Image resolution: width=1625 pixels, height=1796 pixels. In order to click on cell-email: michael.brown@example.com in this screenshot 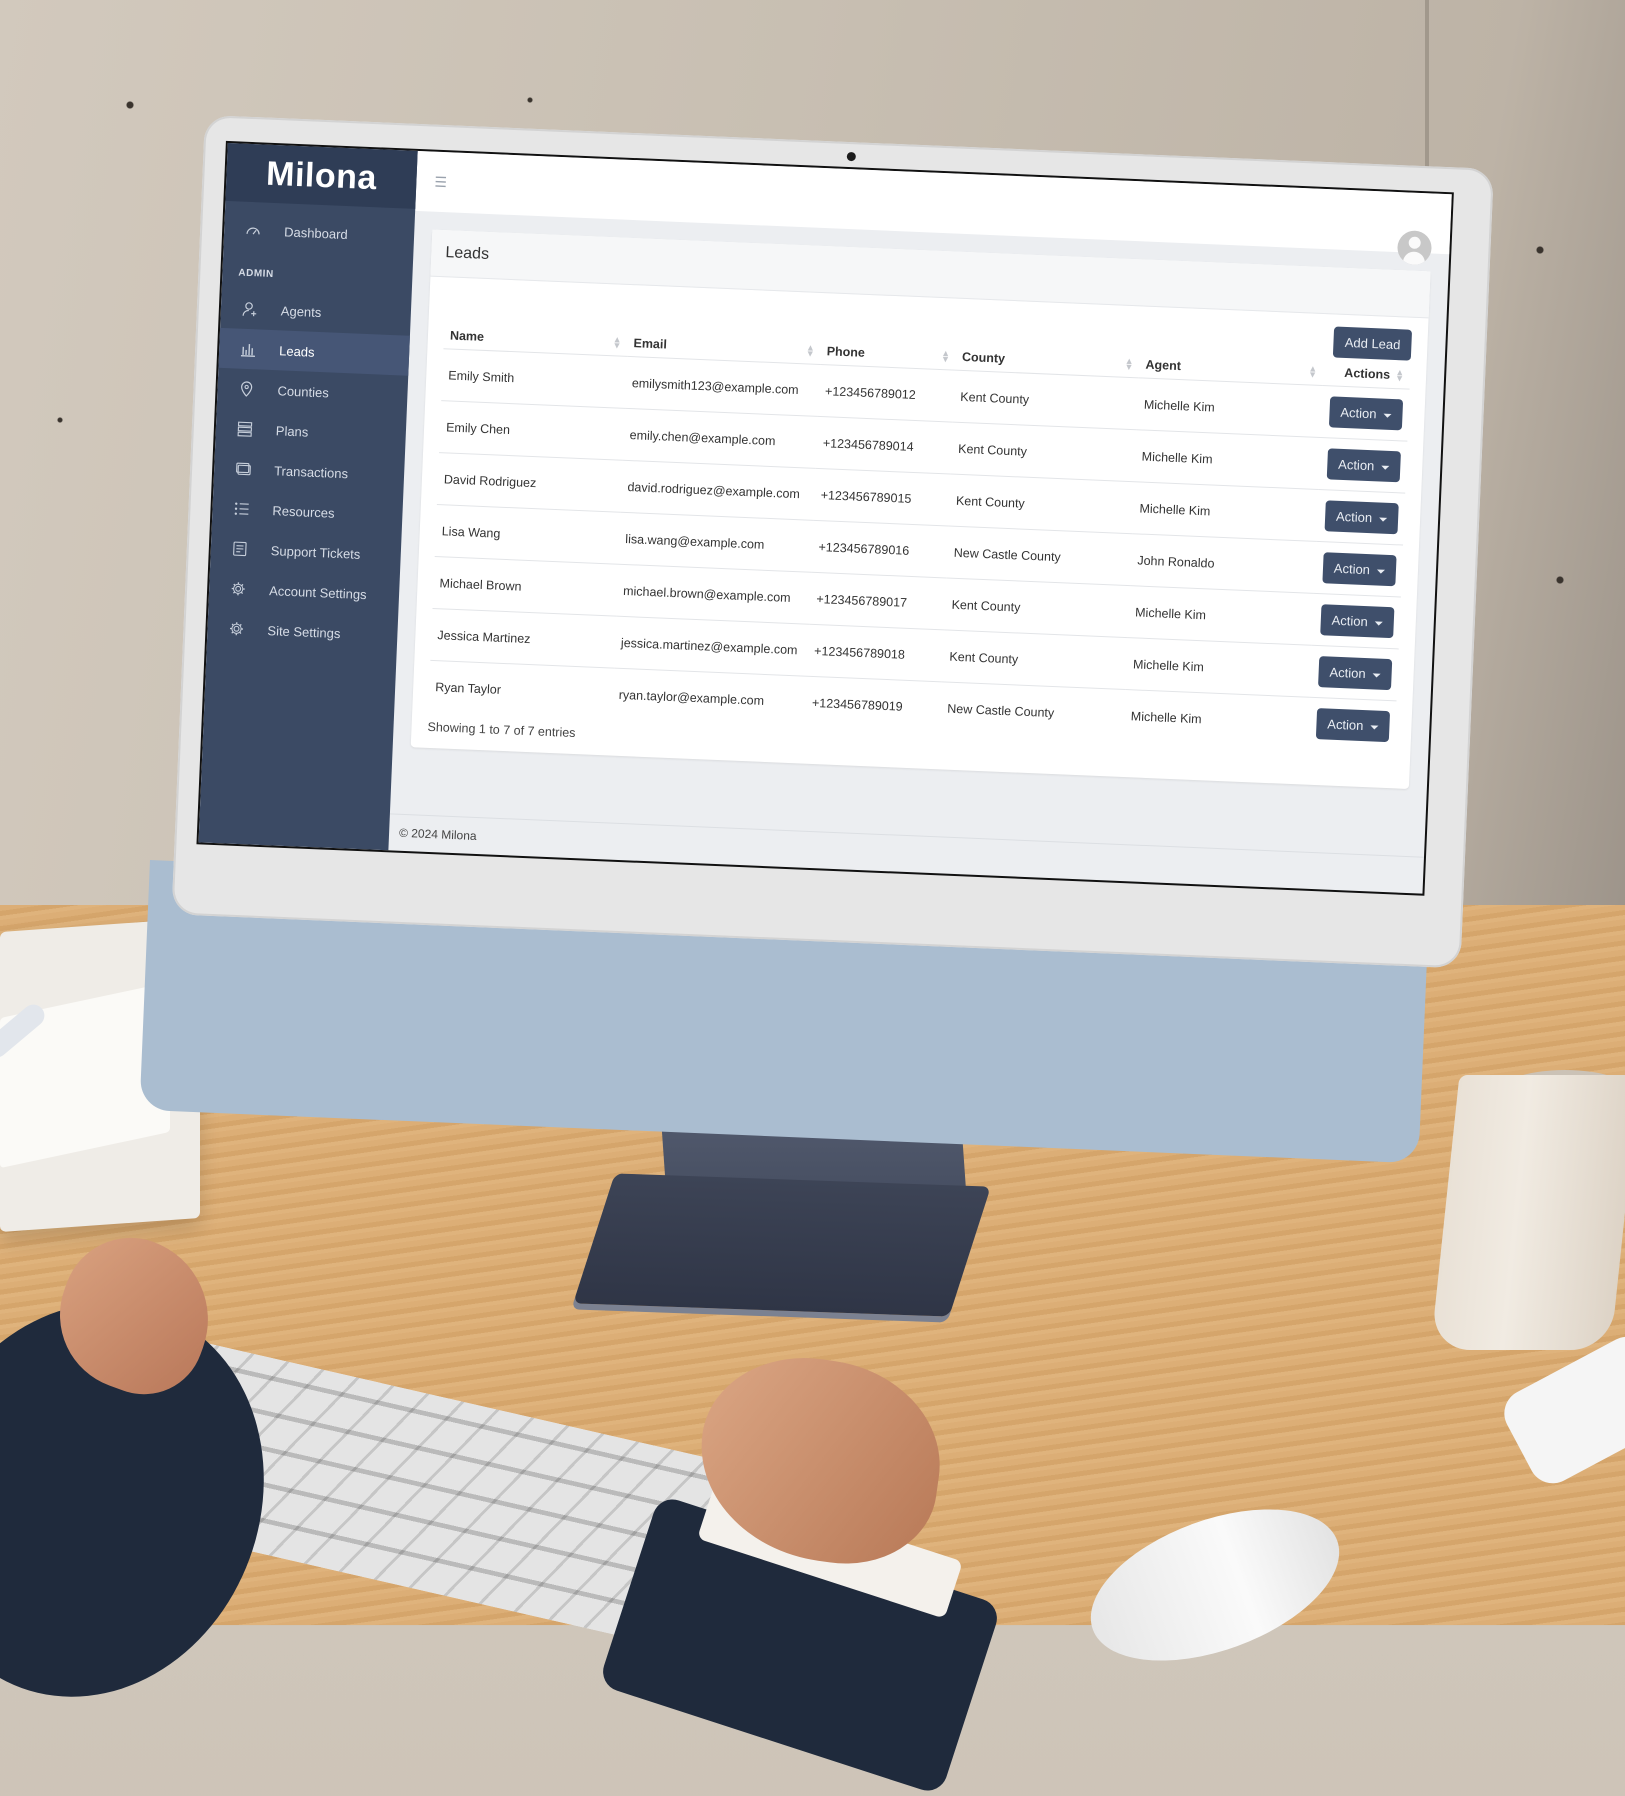, I will do `click(714, 594)`.